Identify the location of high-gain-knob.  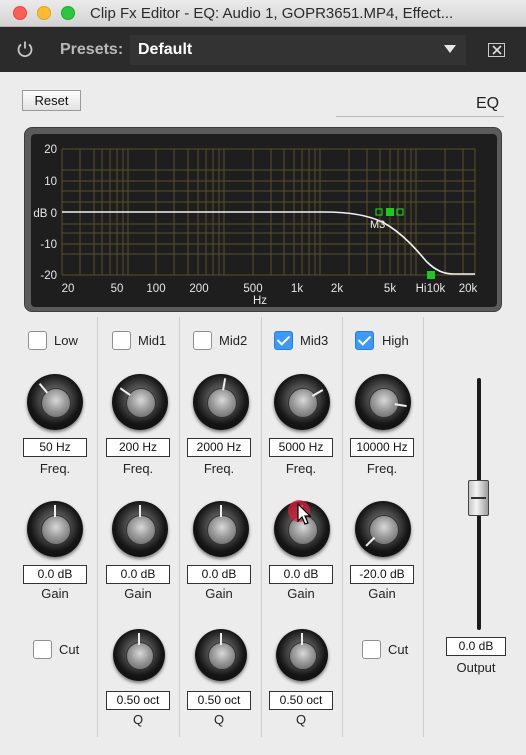
(383, 529).